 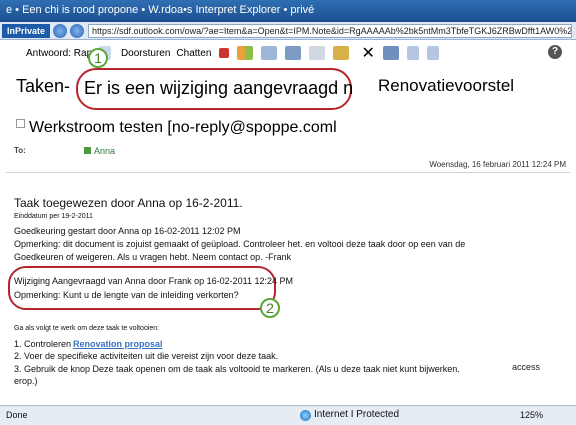 What do you see at coordinates (77, 30) in the screenshot?
I see `forward-icon` at bounding box center [77, 30].